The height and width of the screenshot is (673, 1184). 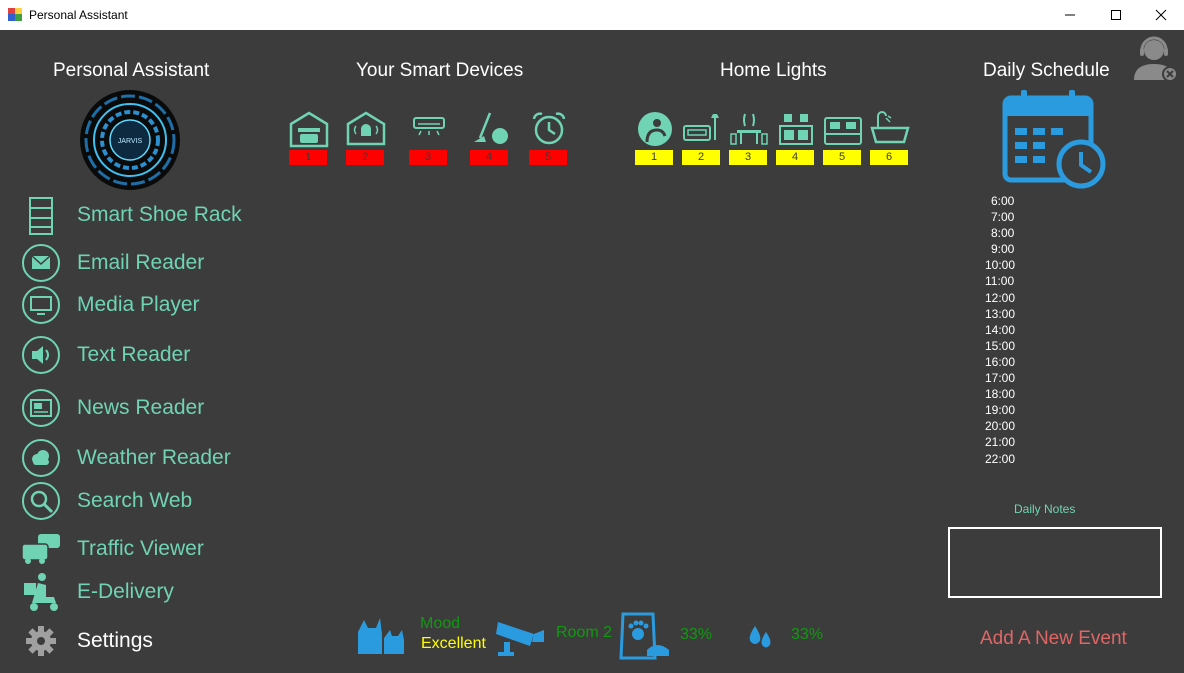 I want to click on nav-label: Text Reader, so click(x=134, y=354).